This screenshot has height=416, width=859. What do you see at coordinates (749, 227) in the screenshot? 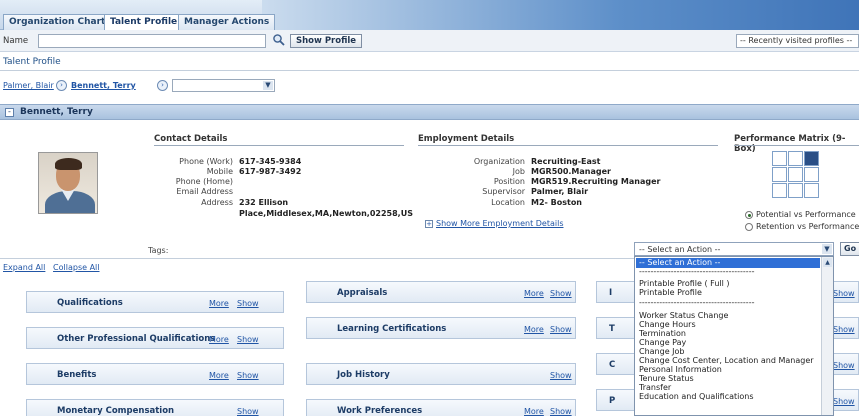
I see `retention-vs-performance-radio` at bounding box center [749, 227].